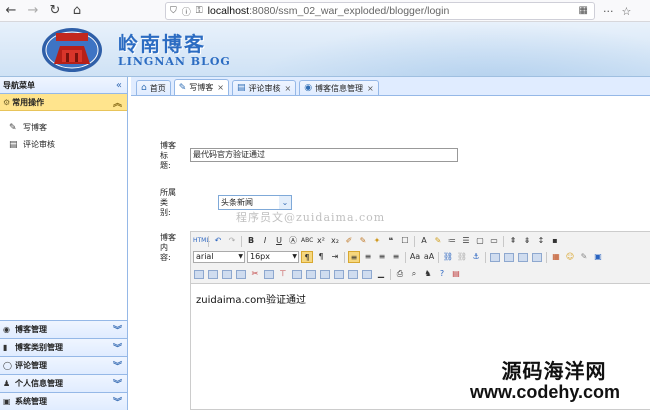 This screenshot has width=650, height=410. What do you see at coordinates (339, 274) in the screenshot?
I see `split-cells-icon` at bounding box center [339, 274].